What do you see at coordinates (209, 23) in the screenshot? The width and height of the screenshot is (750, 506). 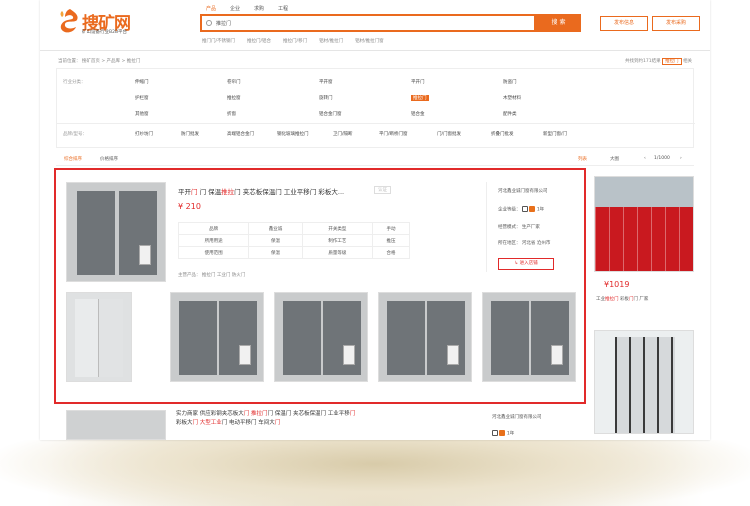 I see `search-icon` at bounding box center [209, 23].